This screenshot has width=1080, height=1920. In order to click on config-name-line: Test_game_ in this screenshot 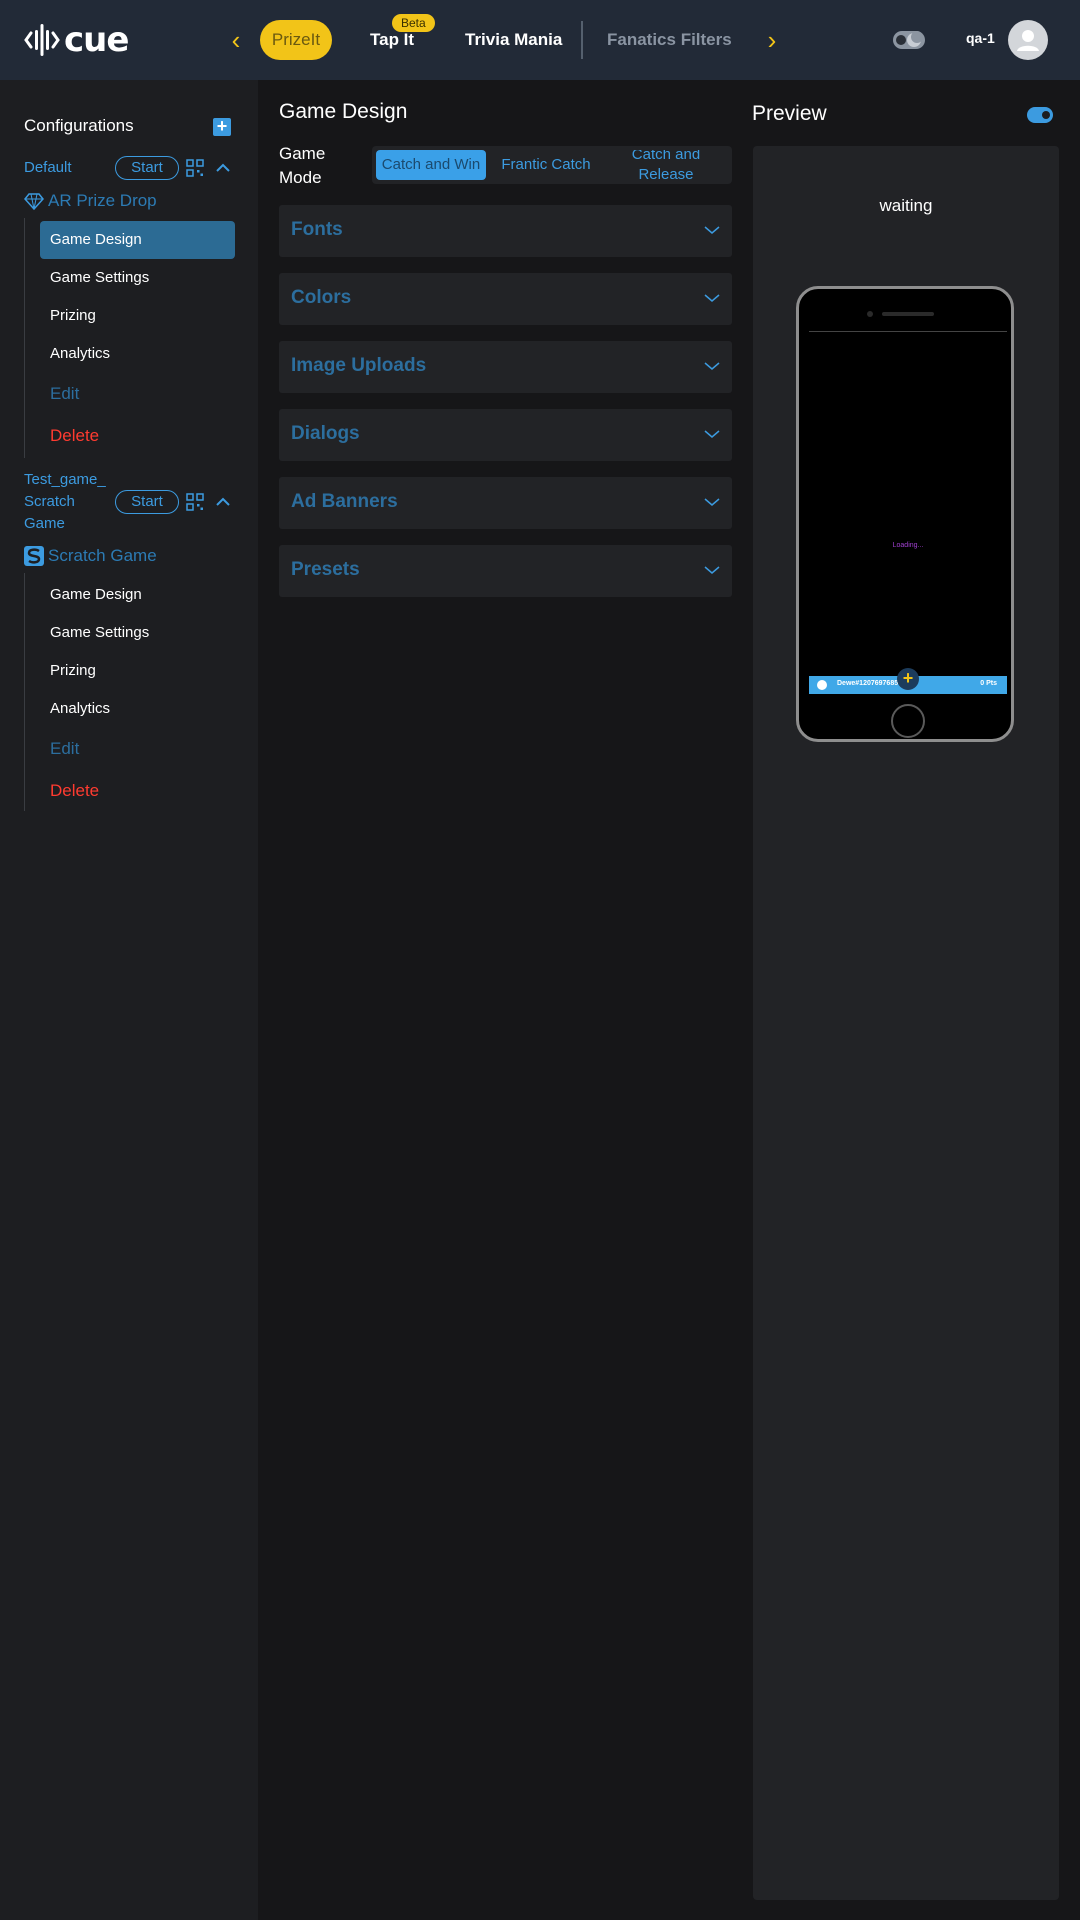, I will do `click(65, 479)`.